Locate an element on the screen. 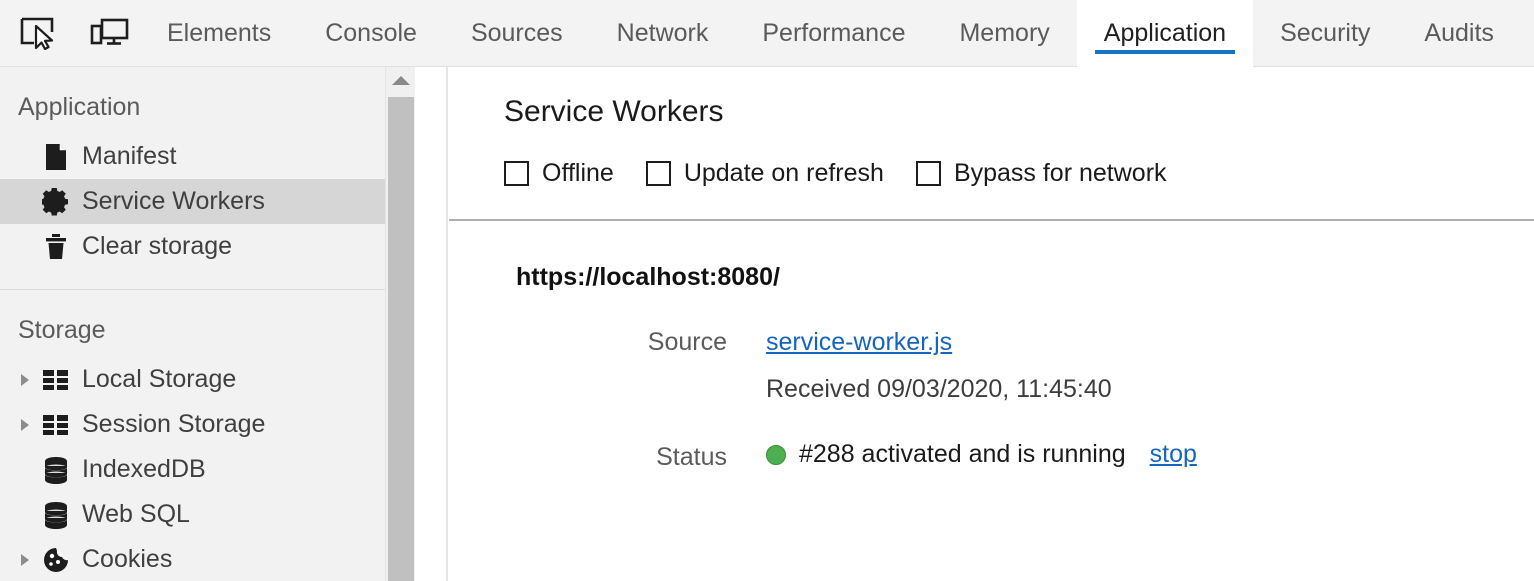 This screenshot has width=1534, height=581. status-text: #288 activated and is running is located at coordinates (962, 454).